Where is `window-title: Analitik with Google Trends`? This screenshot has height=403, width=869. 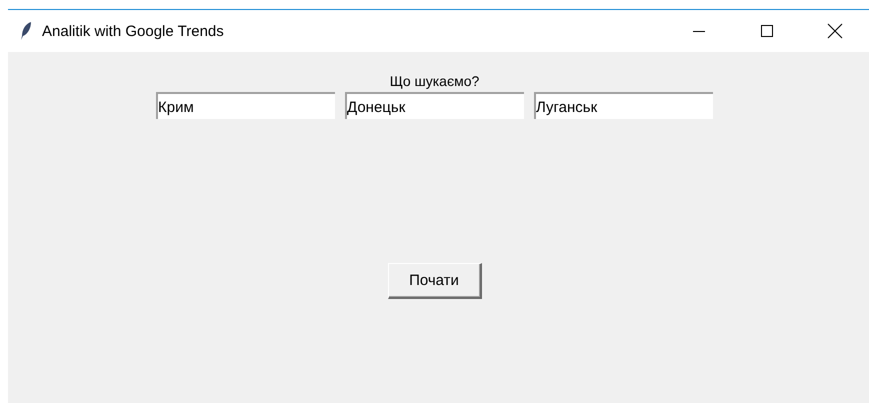
window-title: Analitik with Google Trends is located at coordinates (133, 31).